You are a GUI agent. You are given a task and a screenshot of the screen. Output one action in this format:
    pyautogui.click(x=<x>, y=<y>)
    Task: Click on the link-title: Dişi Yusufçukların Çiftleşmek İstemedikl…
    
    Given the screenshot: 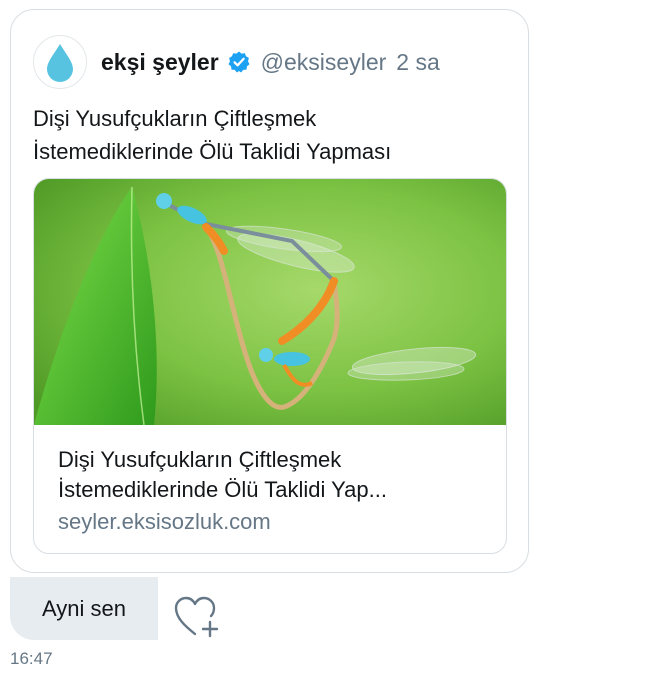 What is the action you would take?
    pyautogui.click(x=273, y=475)
    